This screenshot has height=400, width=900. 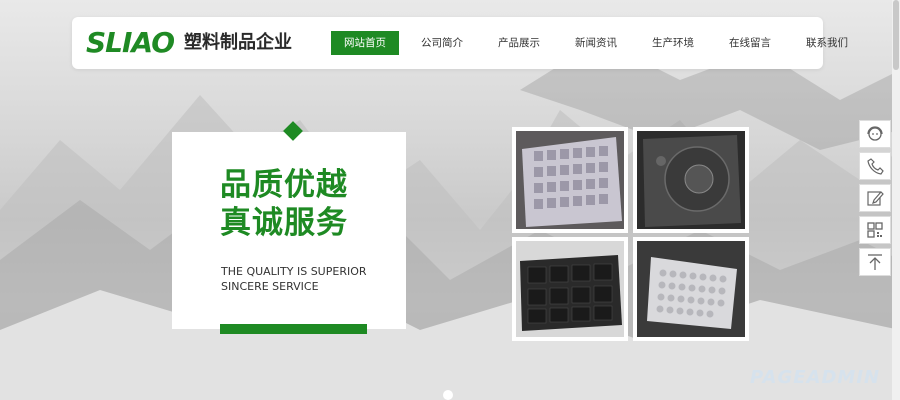 What do you see at coordinates (519, 43) in the screenshot?
I see `nav-products: 产品展示` at bounding box center [519, 43].